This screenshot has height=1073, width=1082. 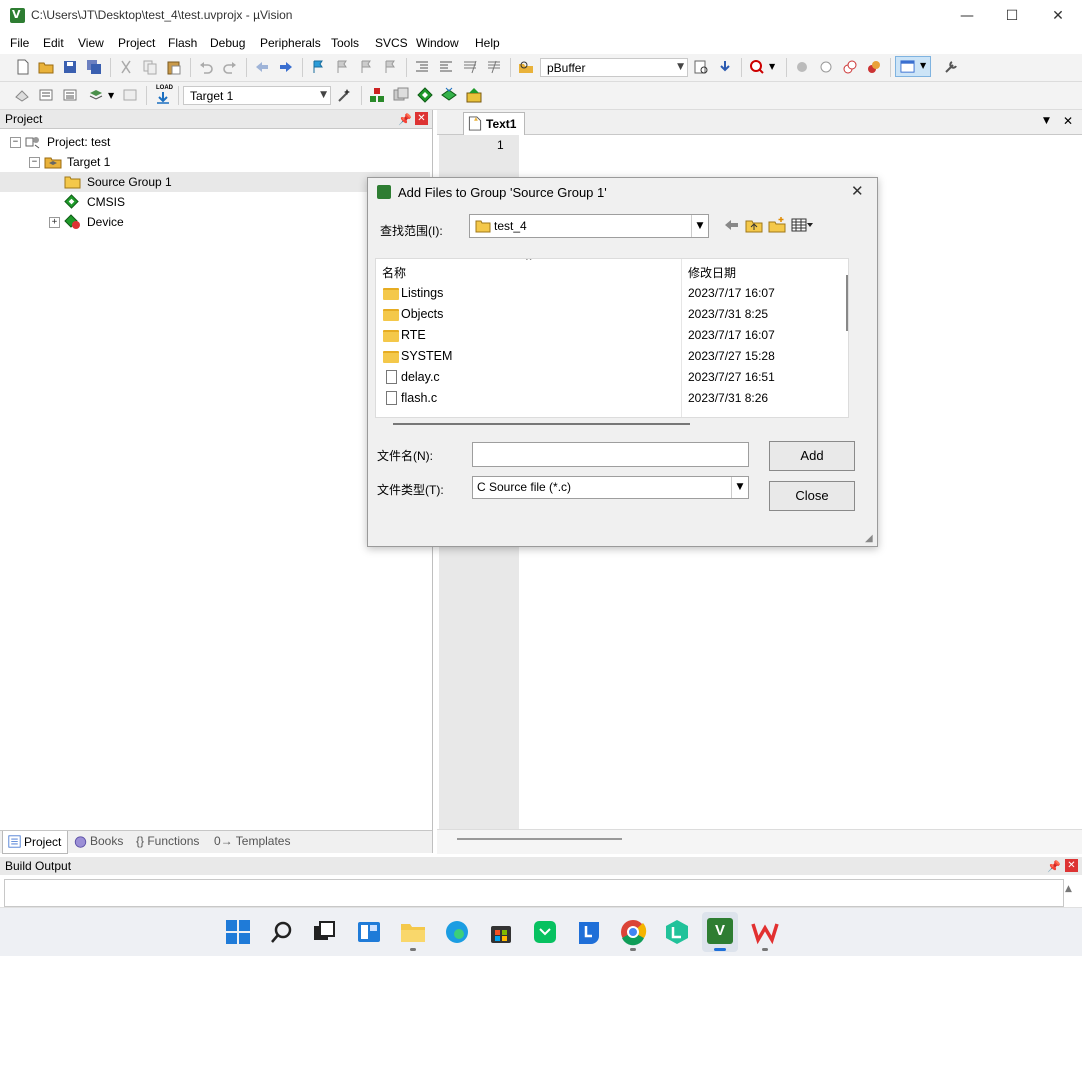 What do you see at coordinates (401, 95) in the screenshot?
I see `file-extensions-icon` at bounding box center [401, 95].